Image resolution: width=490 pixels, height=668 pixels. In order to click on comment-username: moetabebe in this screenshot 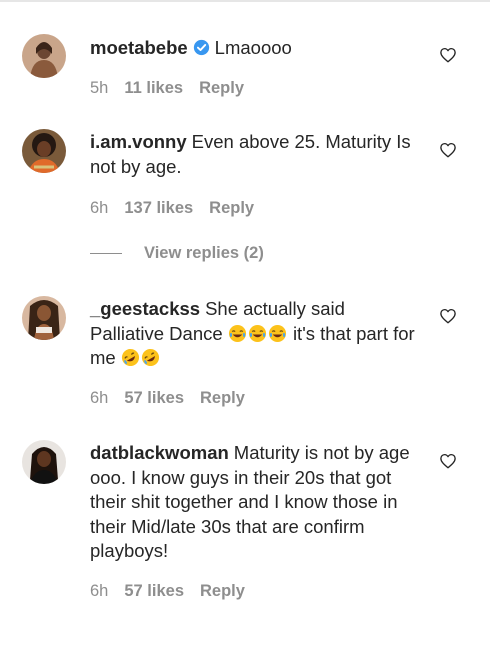, I will do `click(139, 47)`.